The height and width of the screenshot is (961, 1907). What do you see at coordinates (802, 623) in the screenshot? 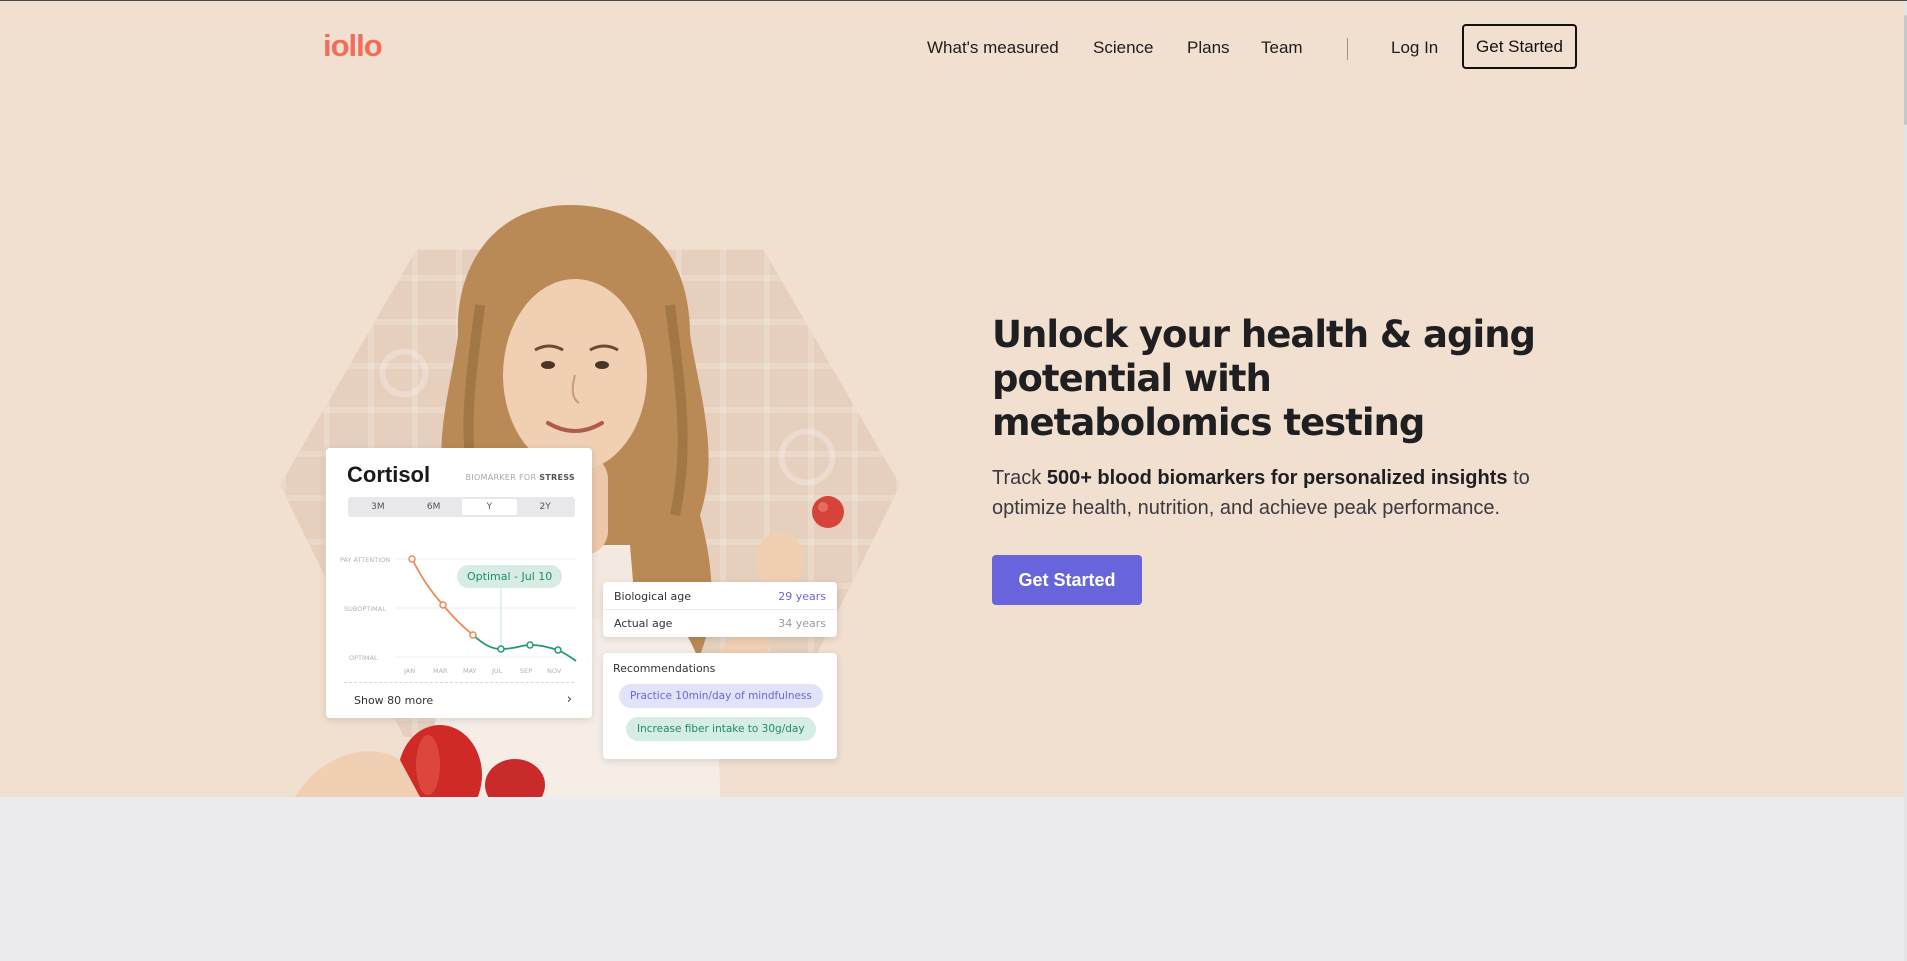
I see `age-value: 34 years` at bounding box center [802, 623].